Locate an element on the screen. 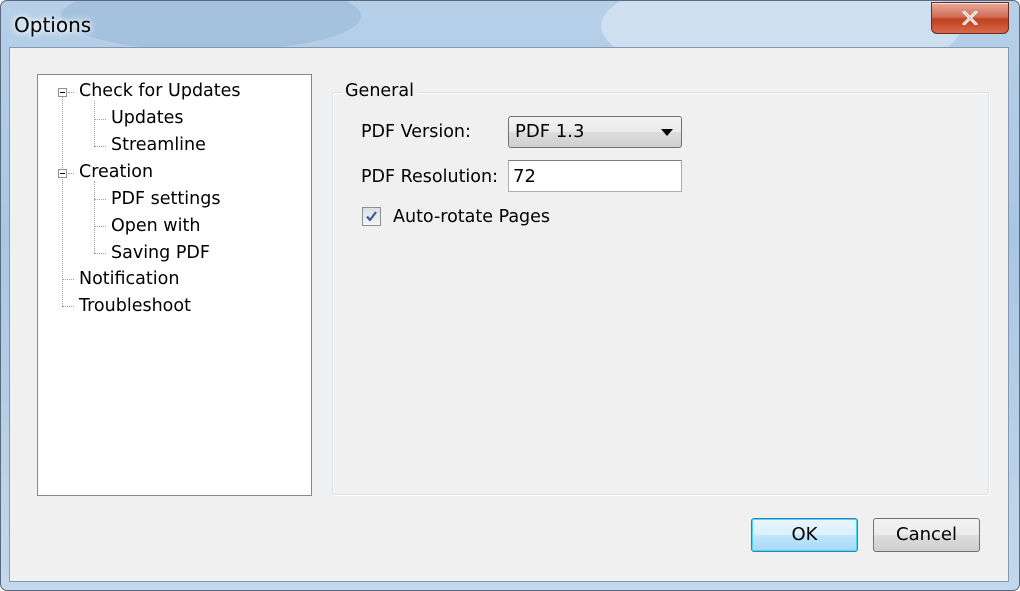  pdf-version-dropdown: PDF 1.3 is located at coordinates (595, 132).